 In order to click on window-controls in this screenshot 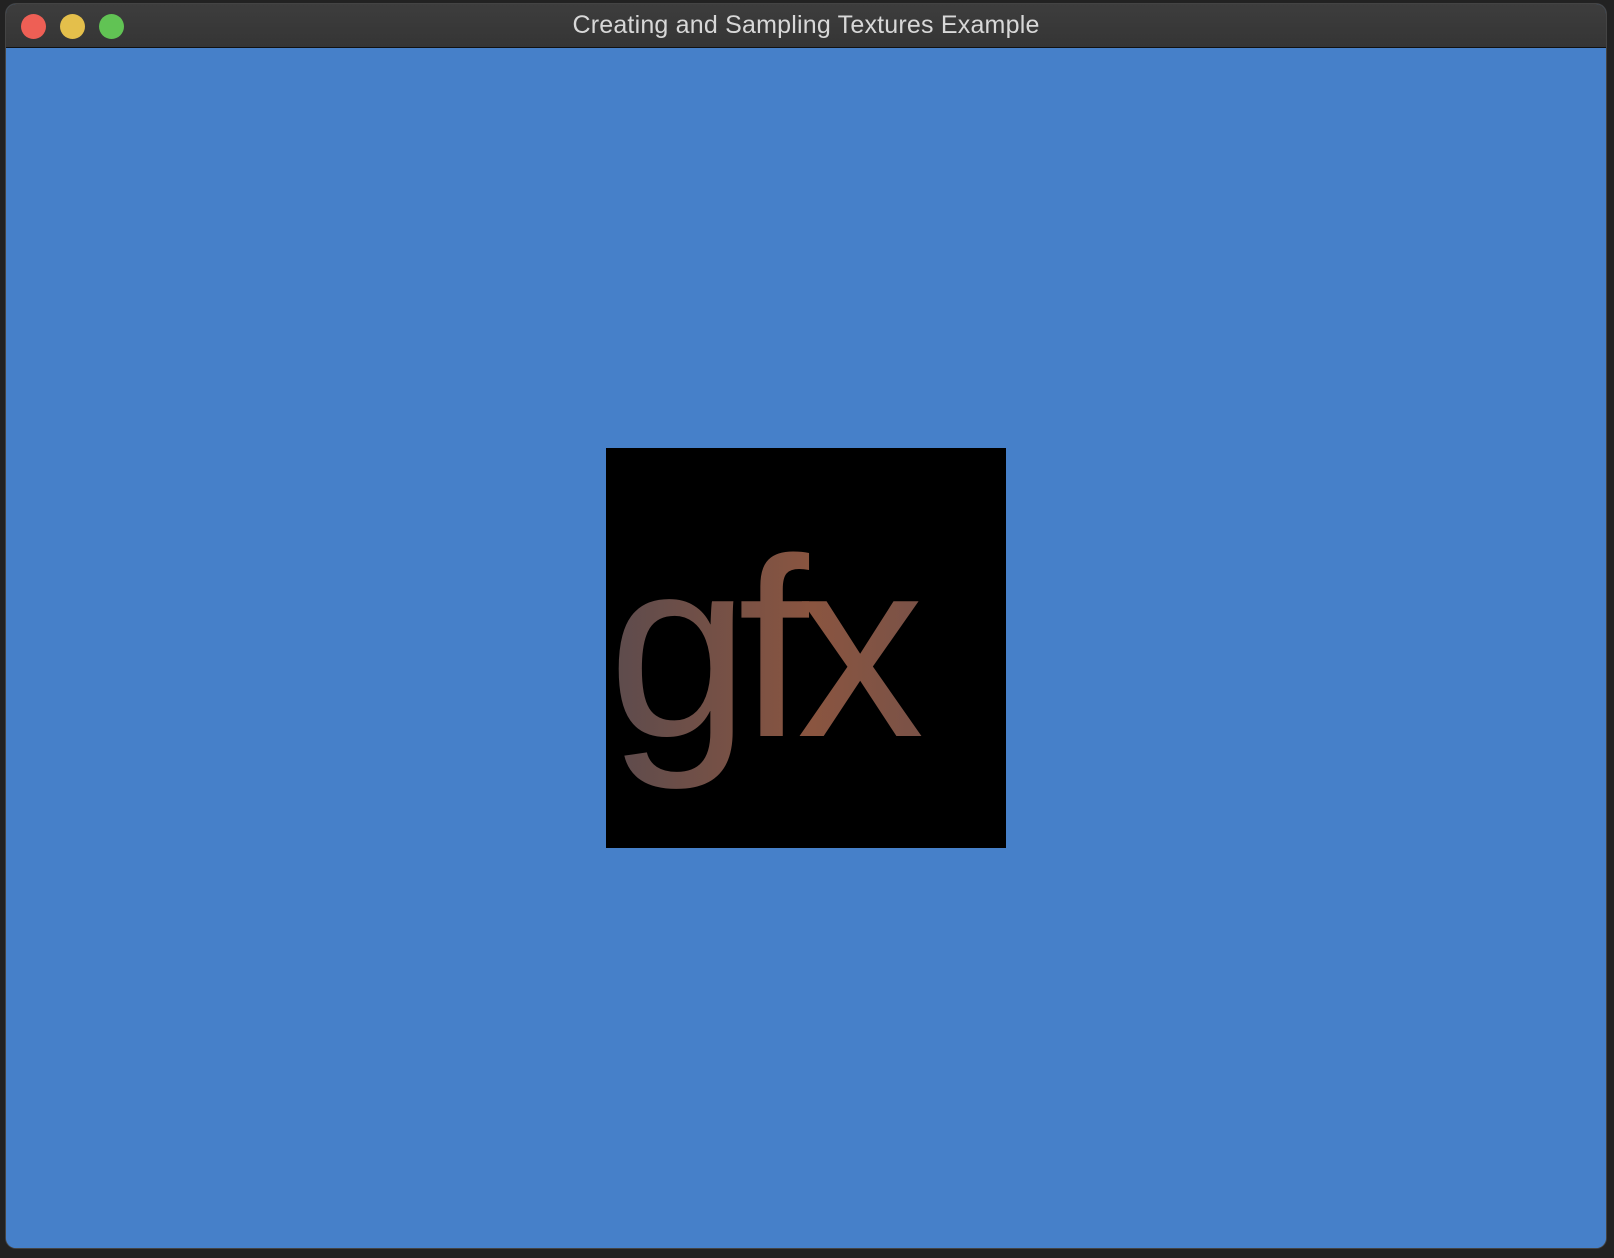, I will do `click(72, 26)`.